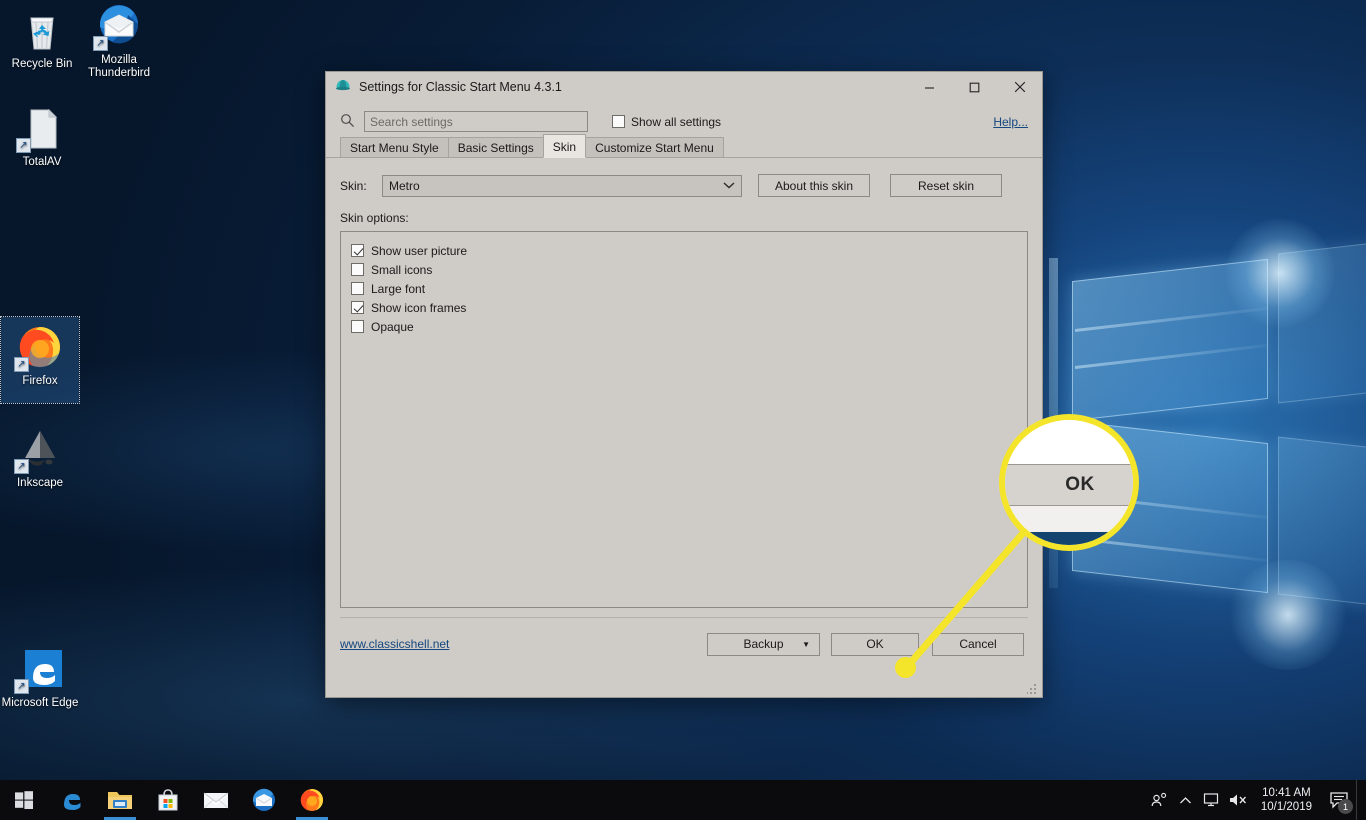 The image size is (1366, 820). Describe the element at coordinates (946, 185) in the screenshot. I see `reset-skin-button: Reset skin` at that location.